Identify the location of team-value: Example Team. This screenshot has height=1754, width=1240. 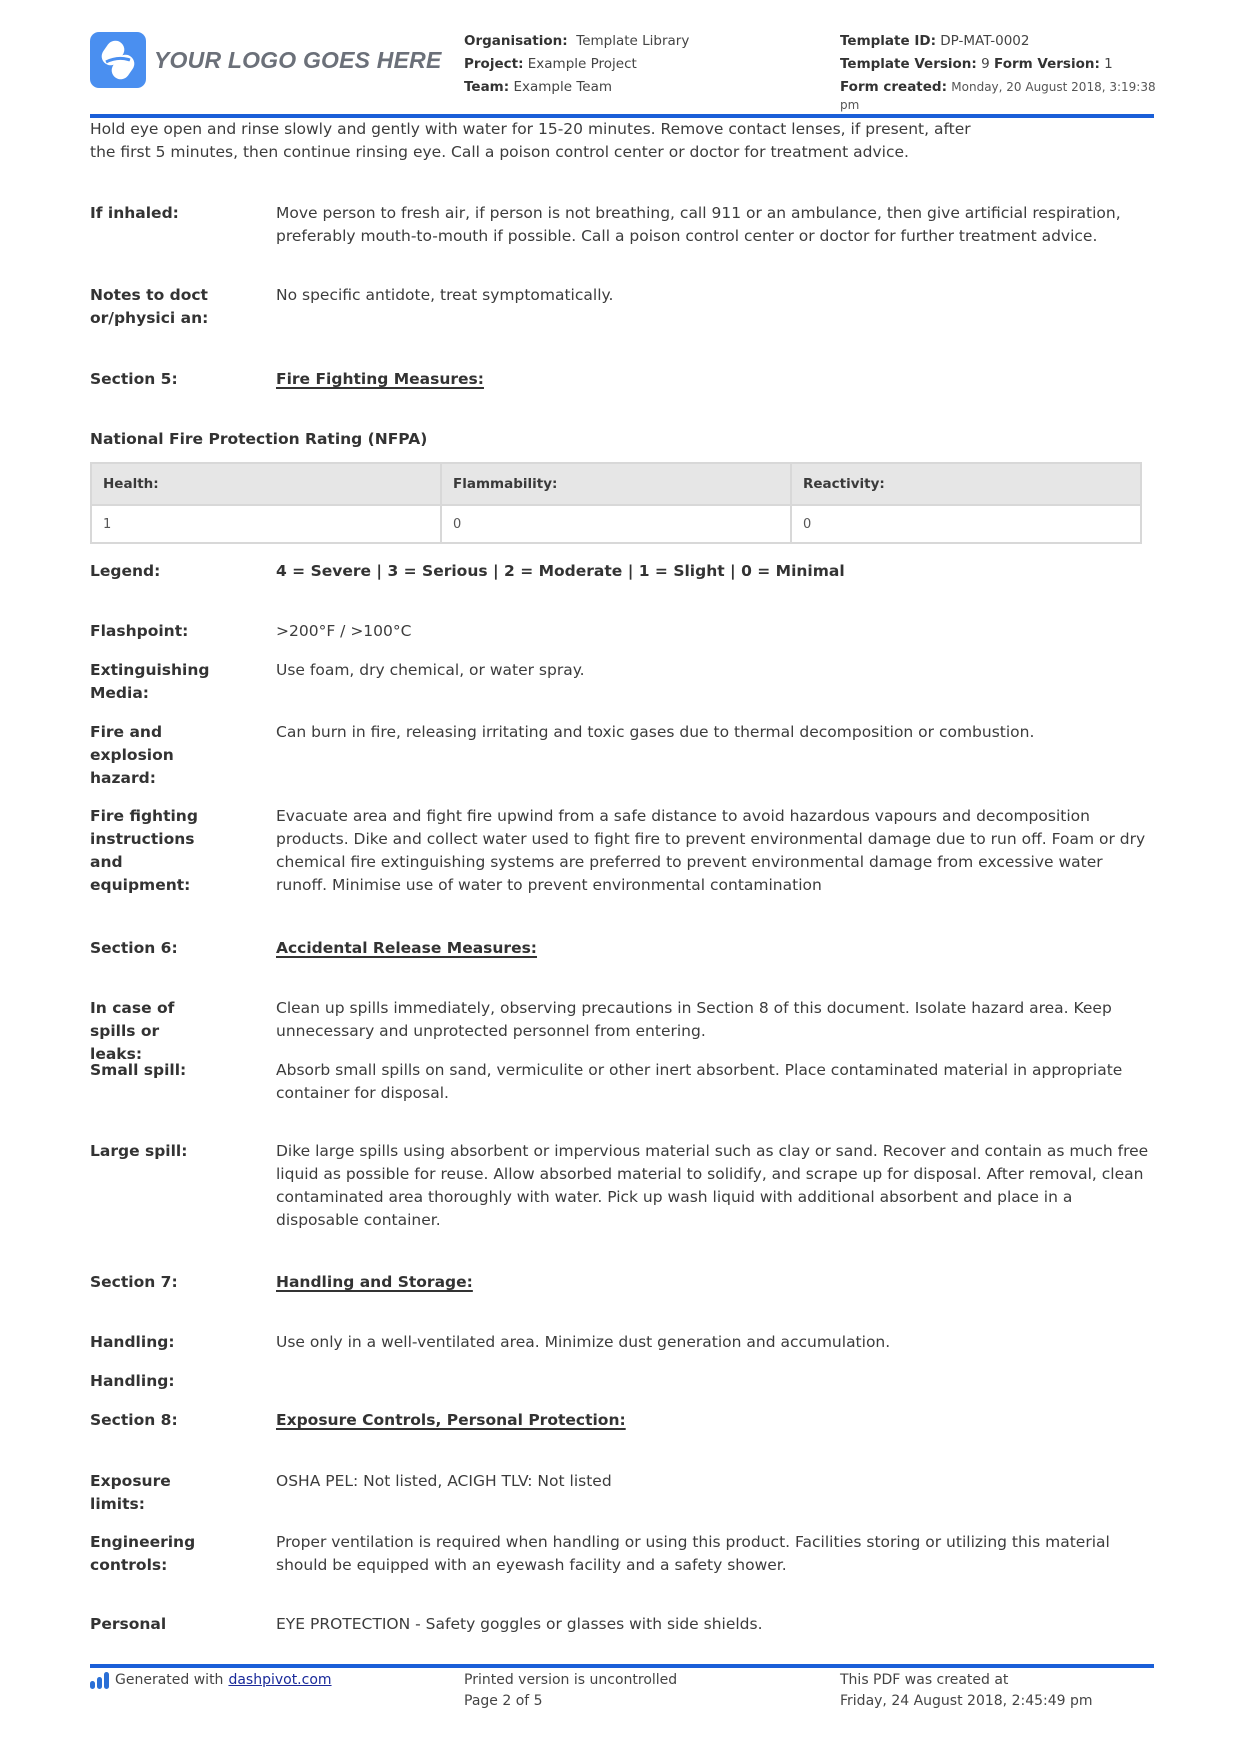
(562, 87).